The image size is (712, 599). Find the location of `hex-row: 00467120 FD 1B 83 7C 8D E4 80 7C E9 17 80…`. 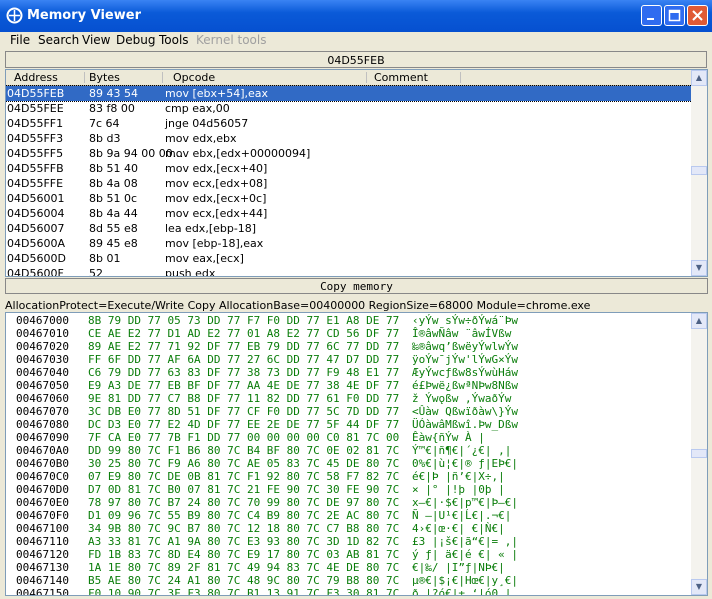

hex-row: 00467120 FD 1B 83 7C 8D E4 80 7C E9 17 80… is located at coordinates (349, 554).